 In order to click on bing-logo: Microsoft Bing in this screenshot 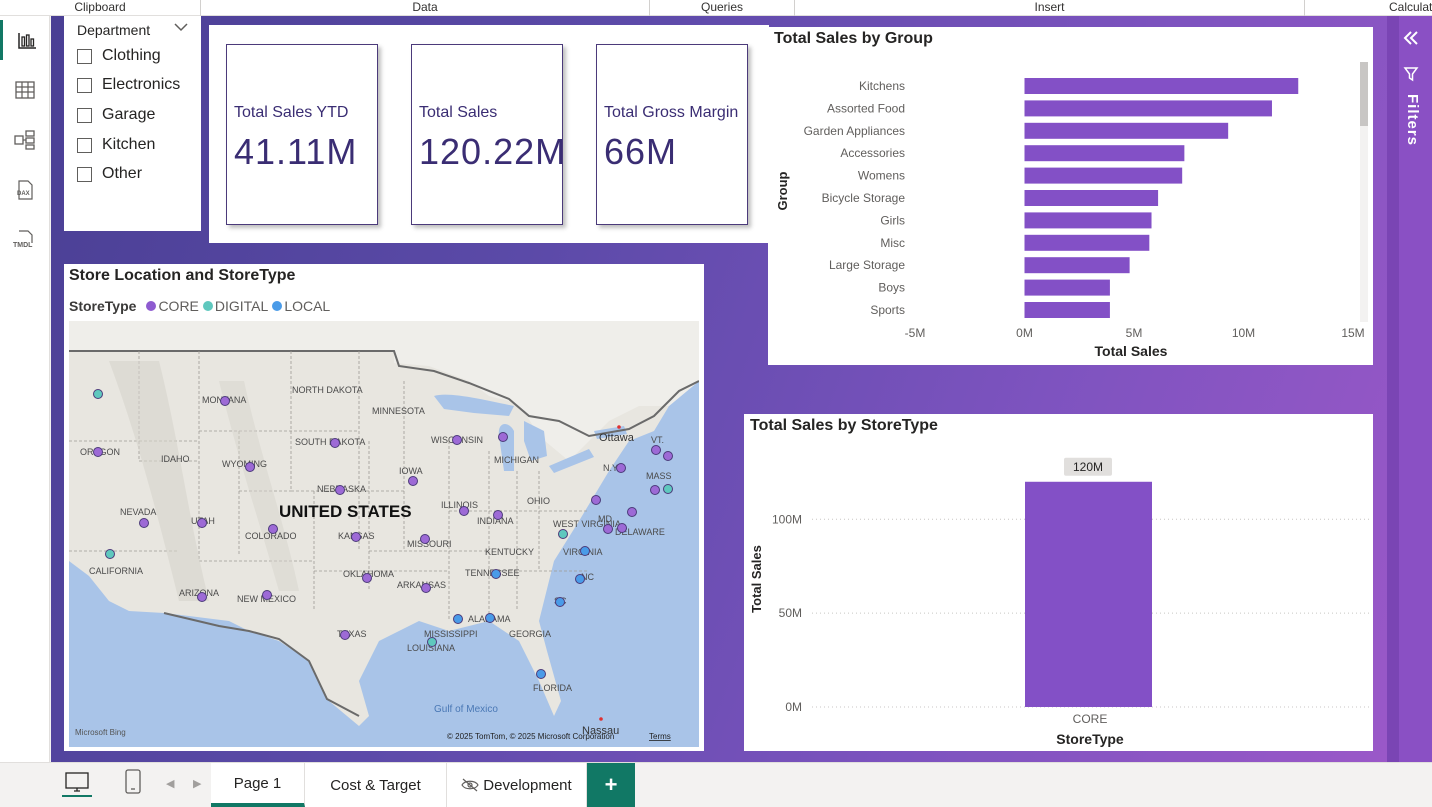, I will do `click(100, 732)`.